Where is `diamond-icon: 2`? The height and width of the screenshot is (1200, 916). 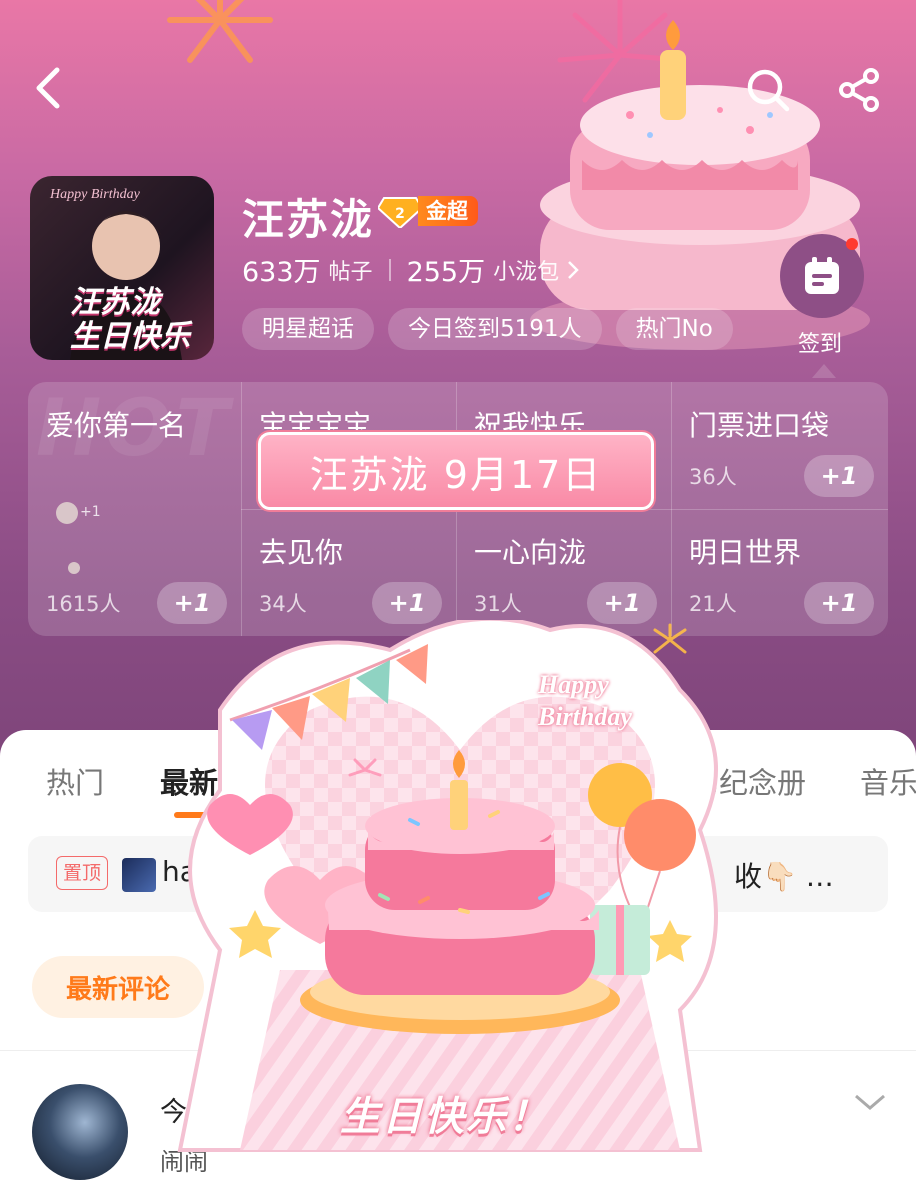 diamond-icon: 2 is located at coordinates (400, 212).